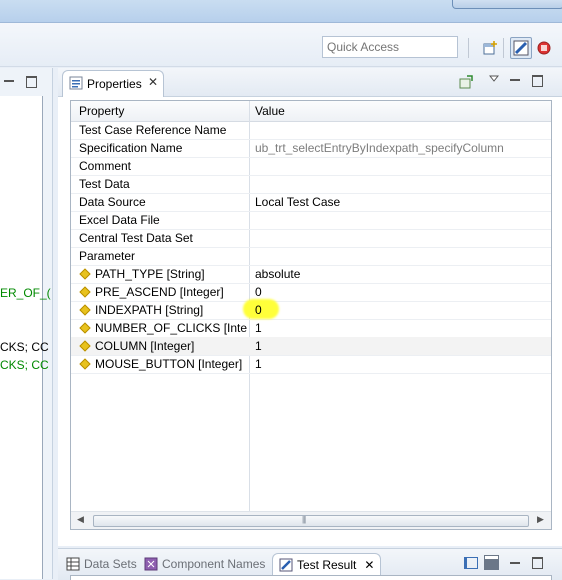  I want to click on tab-test-result: Test Result ✕, so click(327, 564).